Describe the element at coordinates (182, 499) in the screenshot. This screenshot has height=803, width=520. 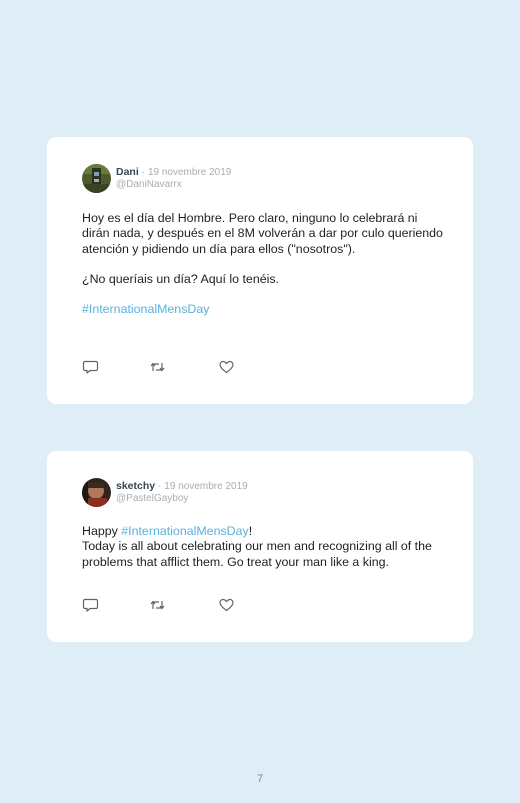
I see `author-handle: @PastelGayboy` at that location.